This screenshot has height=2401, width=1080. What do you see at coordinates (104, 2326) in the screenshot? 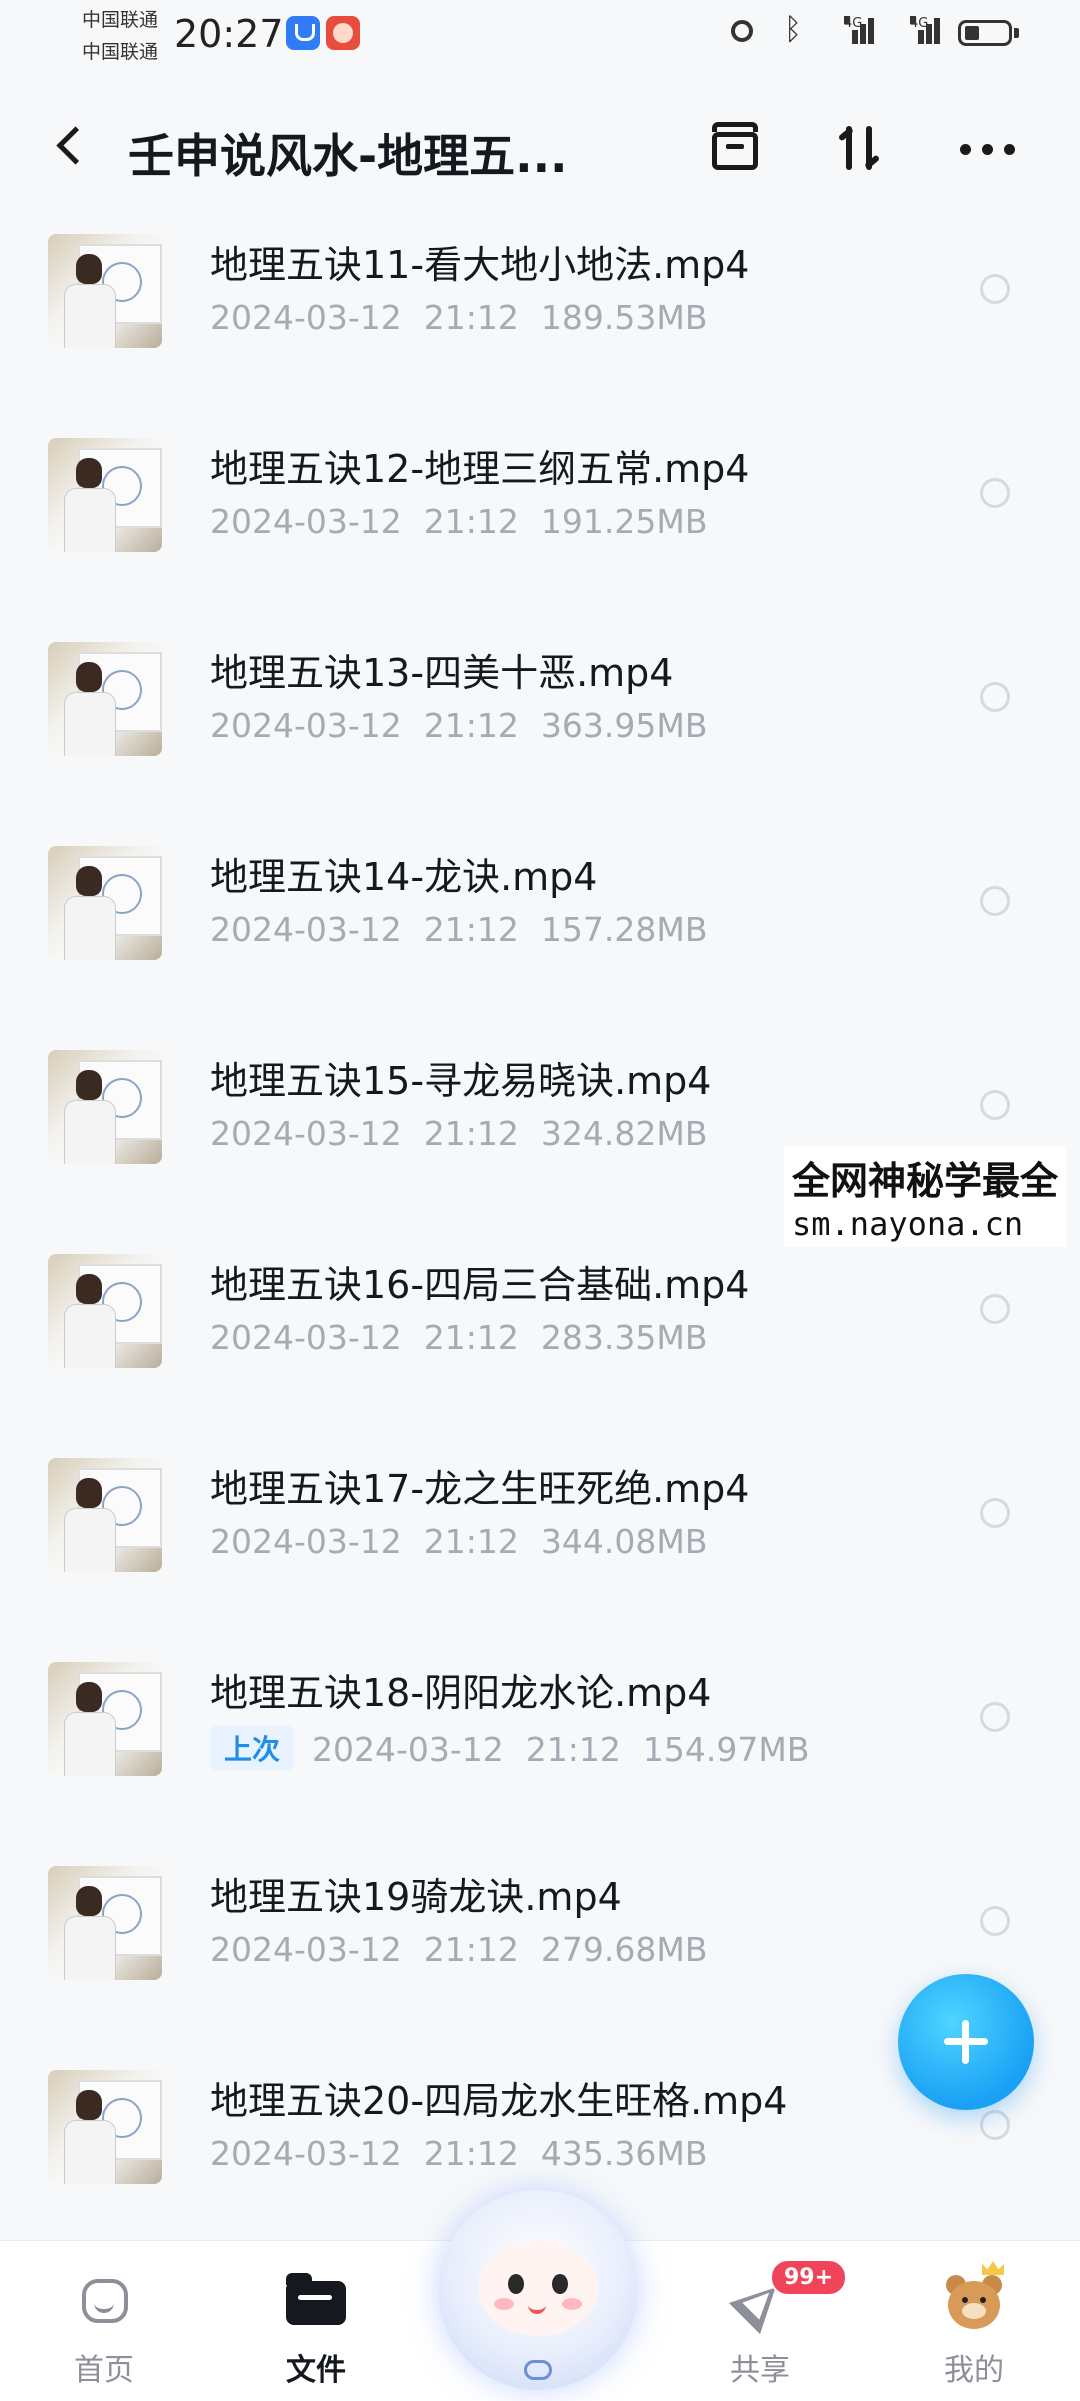
I see `nav-item-home: 首页` at bounding box center [104, 2326].